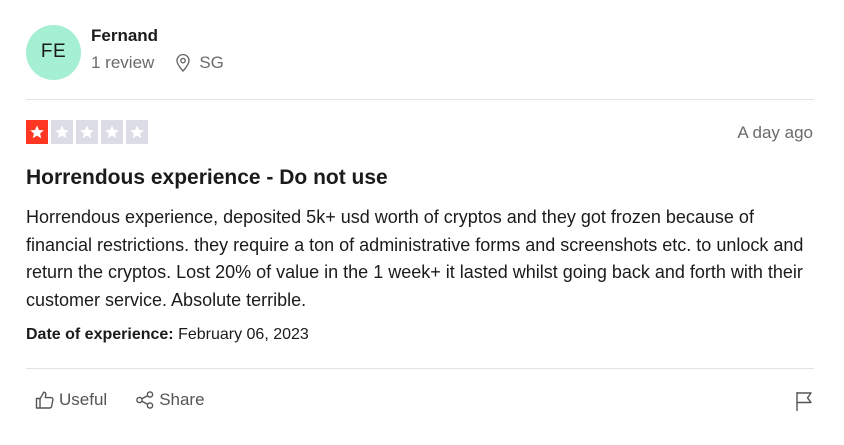 The image size is (844, 445). I want to click on share-button: Share, so click(170, 400).